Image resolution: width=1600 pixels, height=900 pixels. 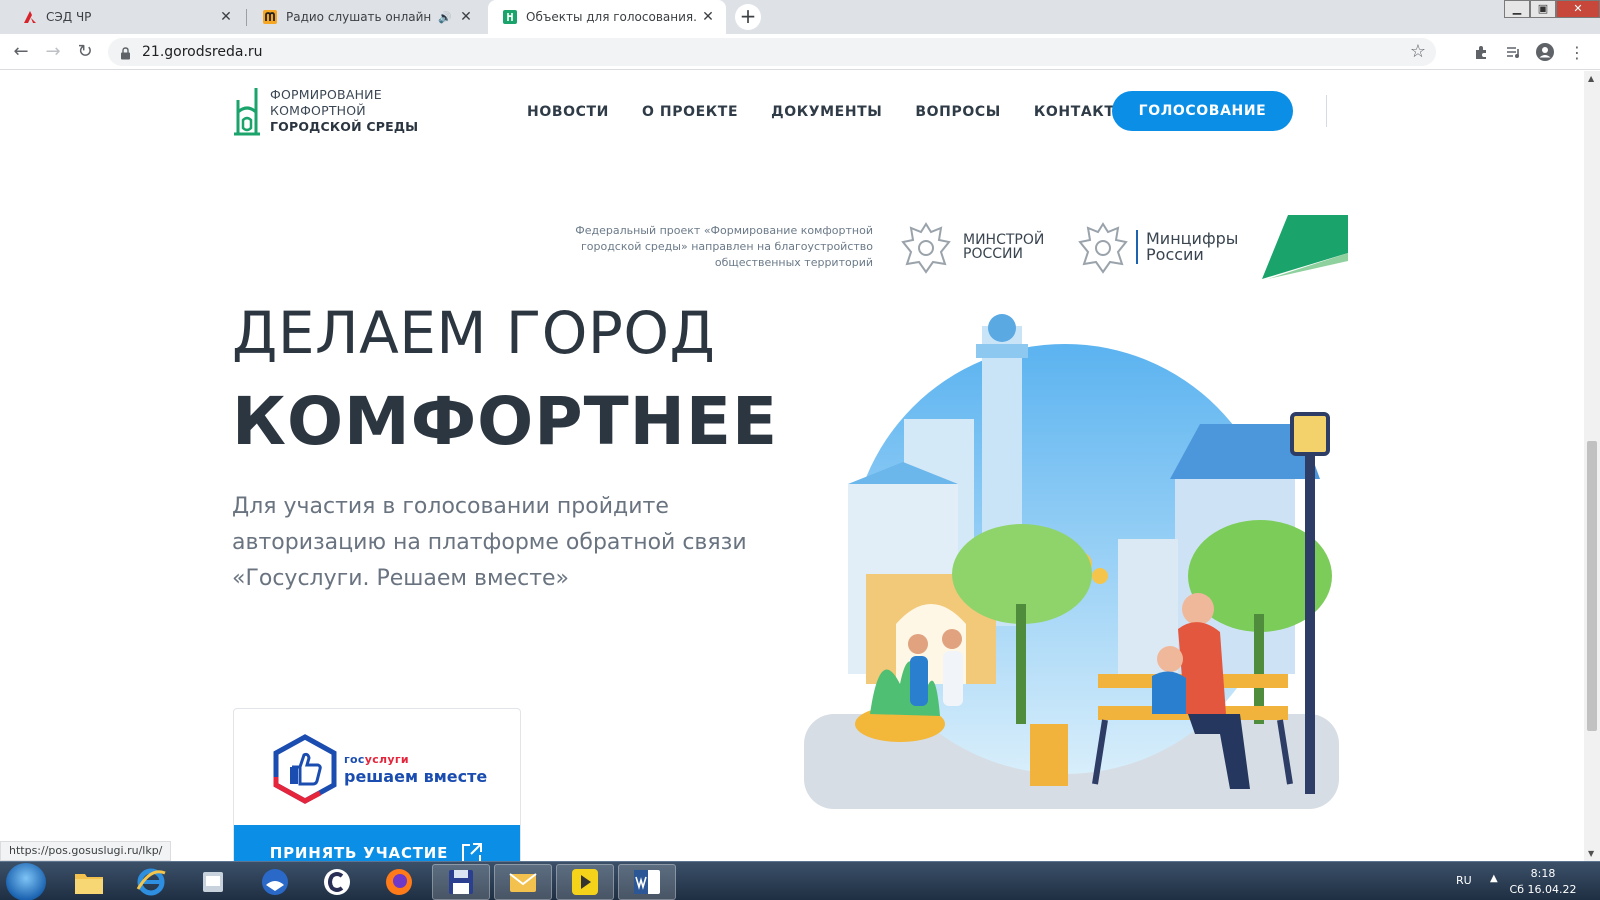 I want to click on player-icon, so click(x=585, y=882).